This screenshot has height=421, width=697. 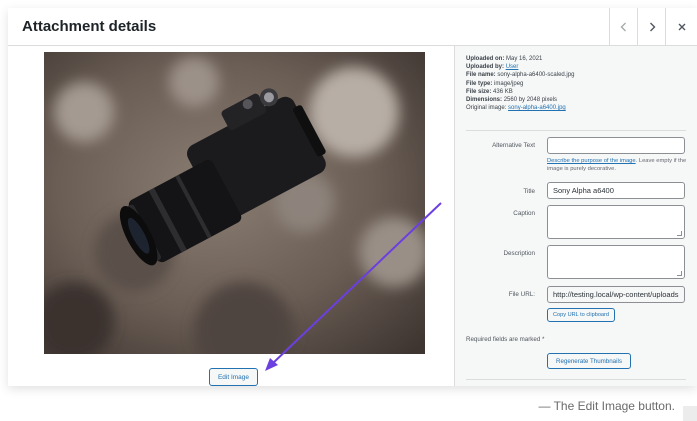 I want to click on modal-header: Attachment details, so click(x=352, y=27).